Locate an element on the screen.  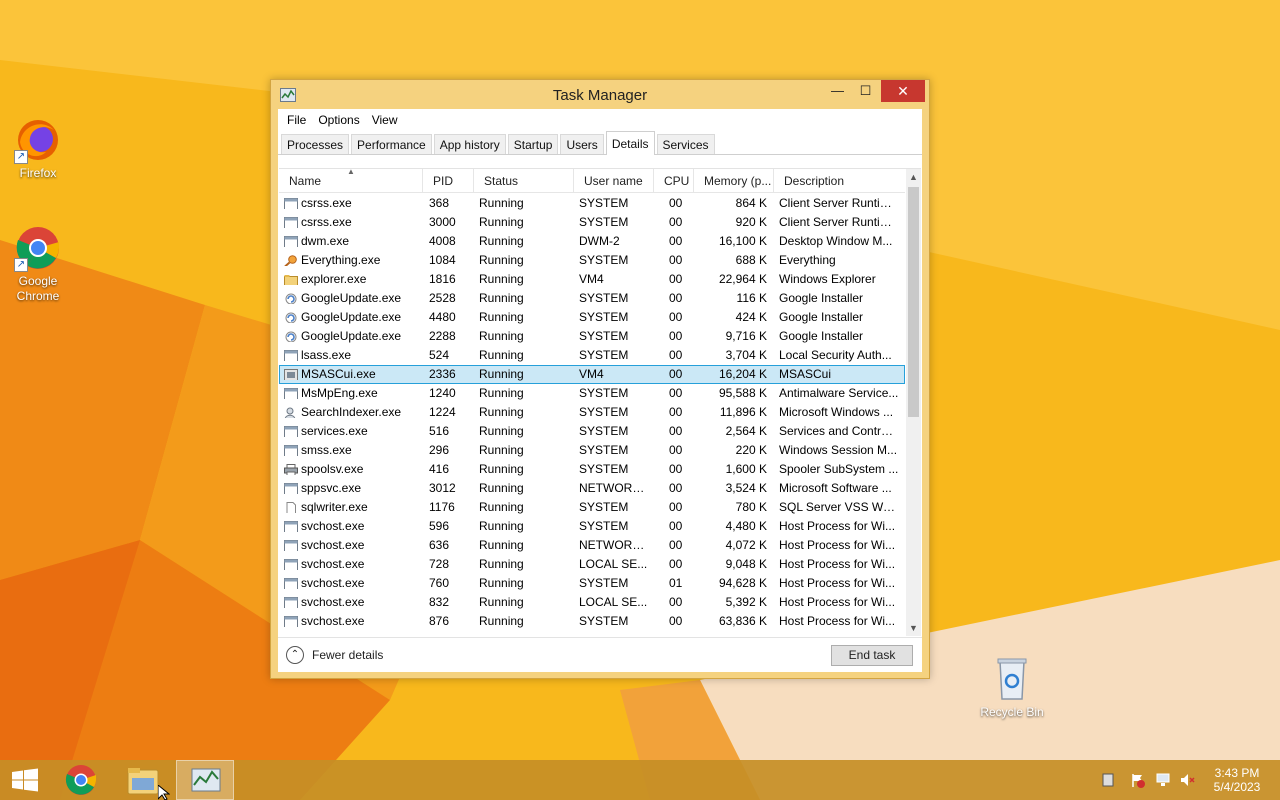
taskbar-task-manager-button is located at coordinates (205, 780).